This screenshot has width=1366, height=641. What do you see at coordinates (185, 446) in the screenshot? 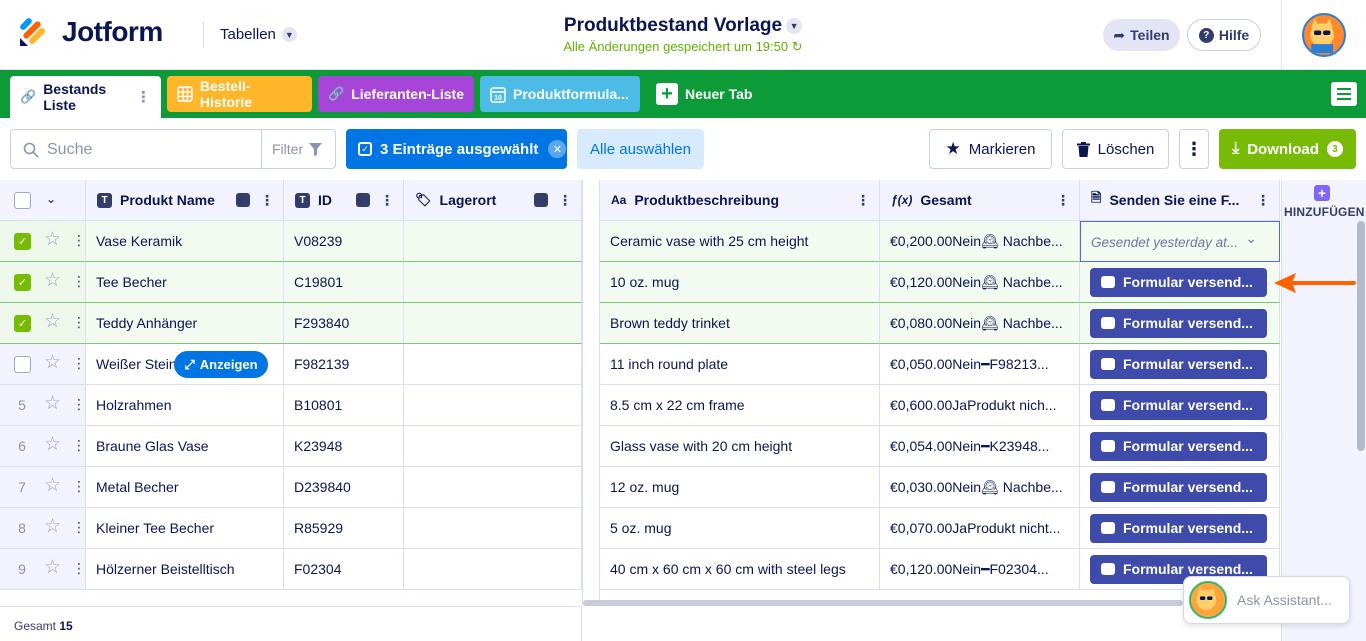
I see `cell-produkt-name: Braune Glas Vase` at bounding box center [185, 446].